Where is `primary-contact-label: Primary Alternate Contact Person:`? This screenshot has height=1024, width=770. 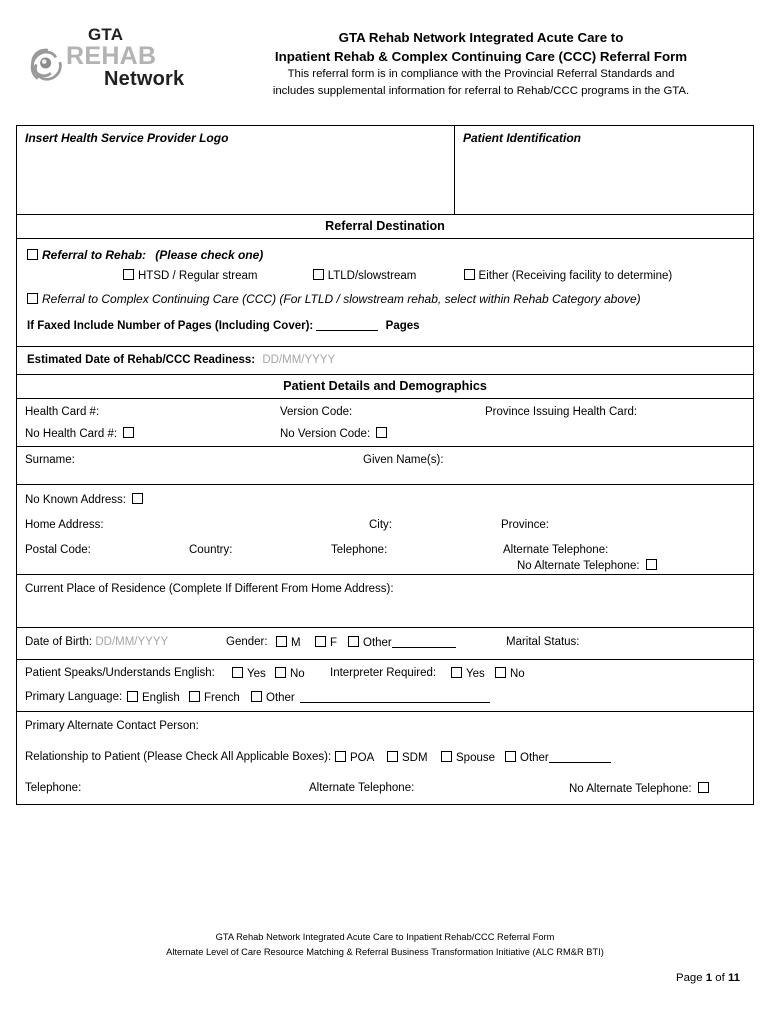 primary-contact-label: Primary Alternate Contact Person: is located at coordinates (112, 726).